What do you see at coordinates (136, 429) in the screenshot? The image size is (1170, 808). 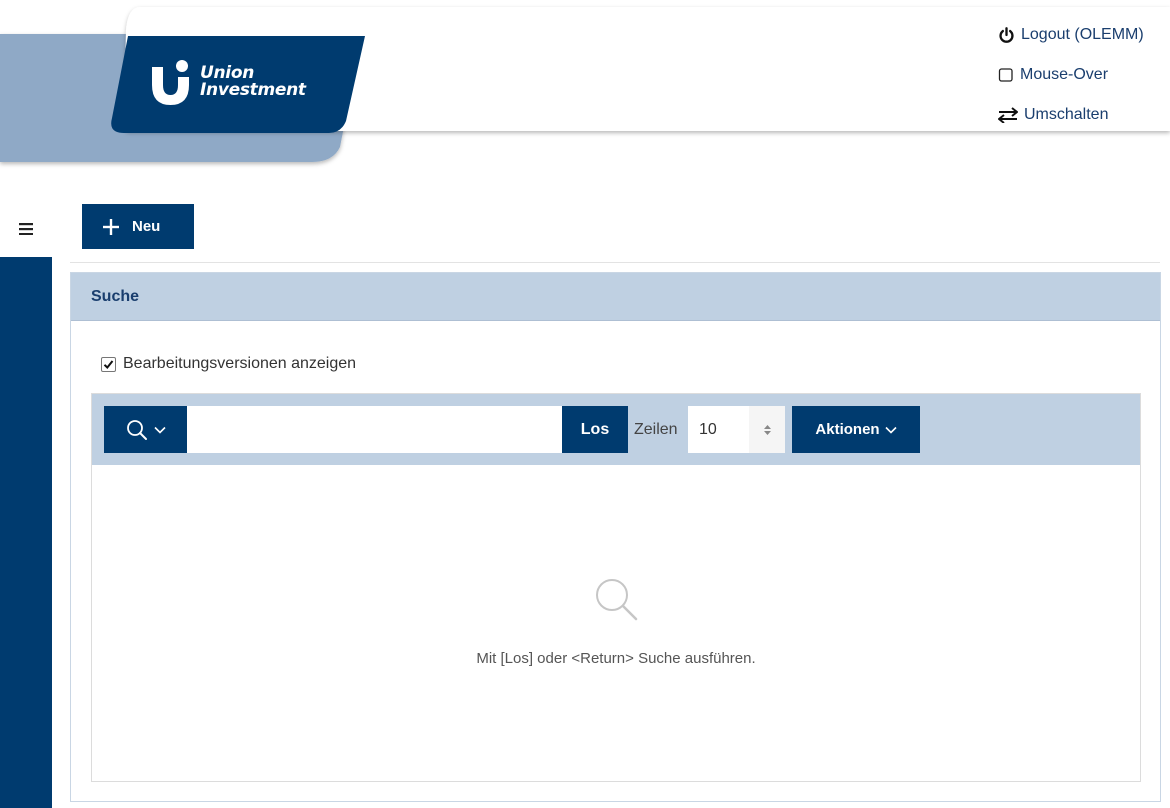 I see `search-icon` at bounding box center [136, 429].